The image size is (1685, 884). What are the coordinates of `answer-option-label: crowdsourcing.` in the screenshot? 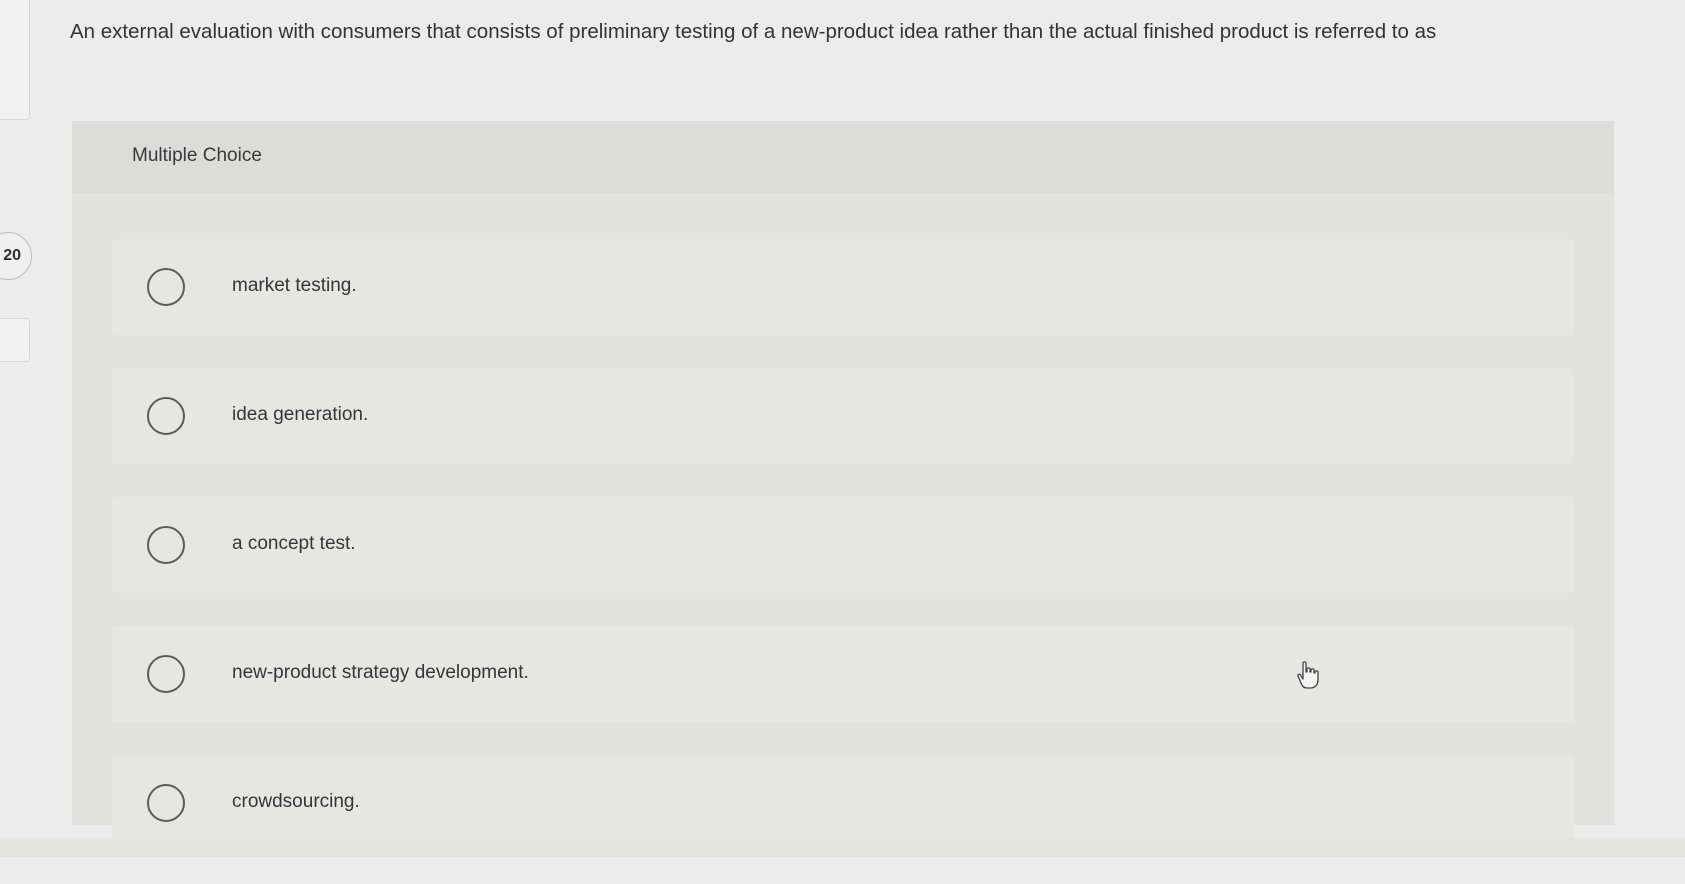 It's located at (296, 801).